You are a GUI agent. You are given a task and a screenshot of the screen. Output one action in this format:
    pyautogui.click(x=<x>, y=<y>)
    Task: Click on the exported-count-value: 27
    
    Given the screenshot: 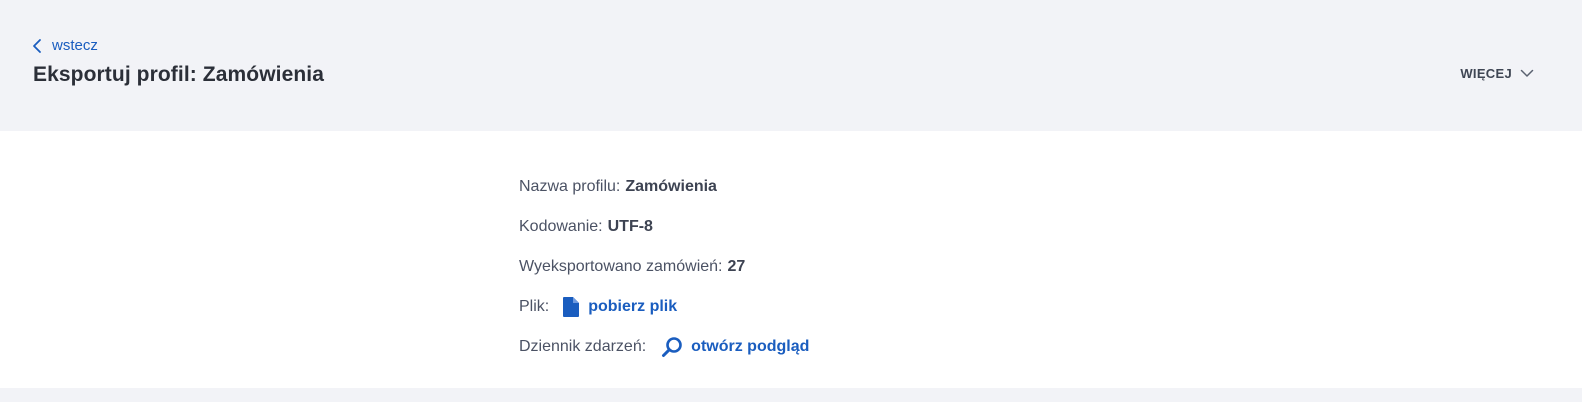 What is the action you would take?
    pyautogui.click(x=736, y=266)
    